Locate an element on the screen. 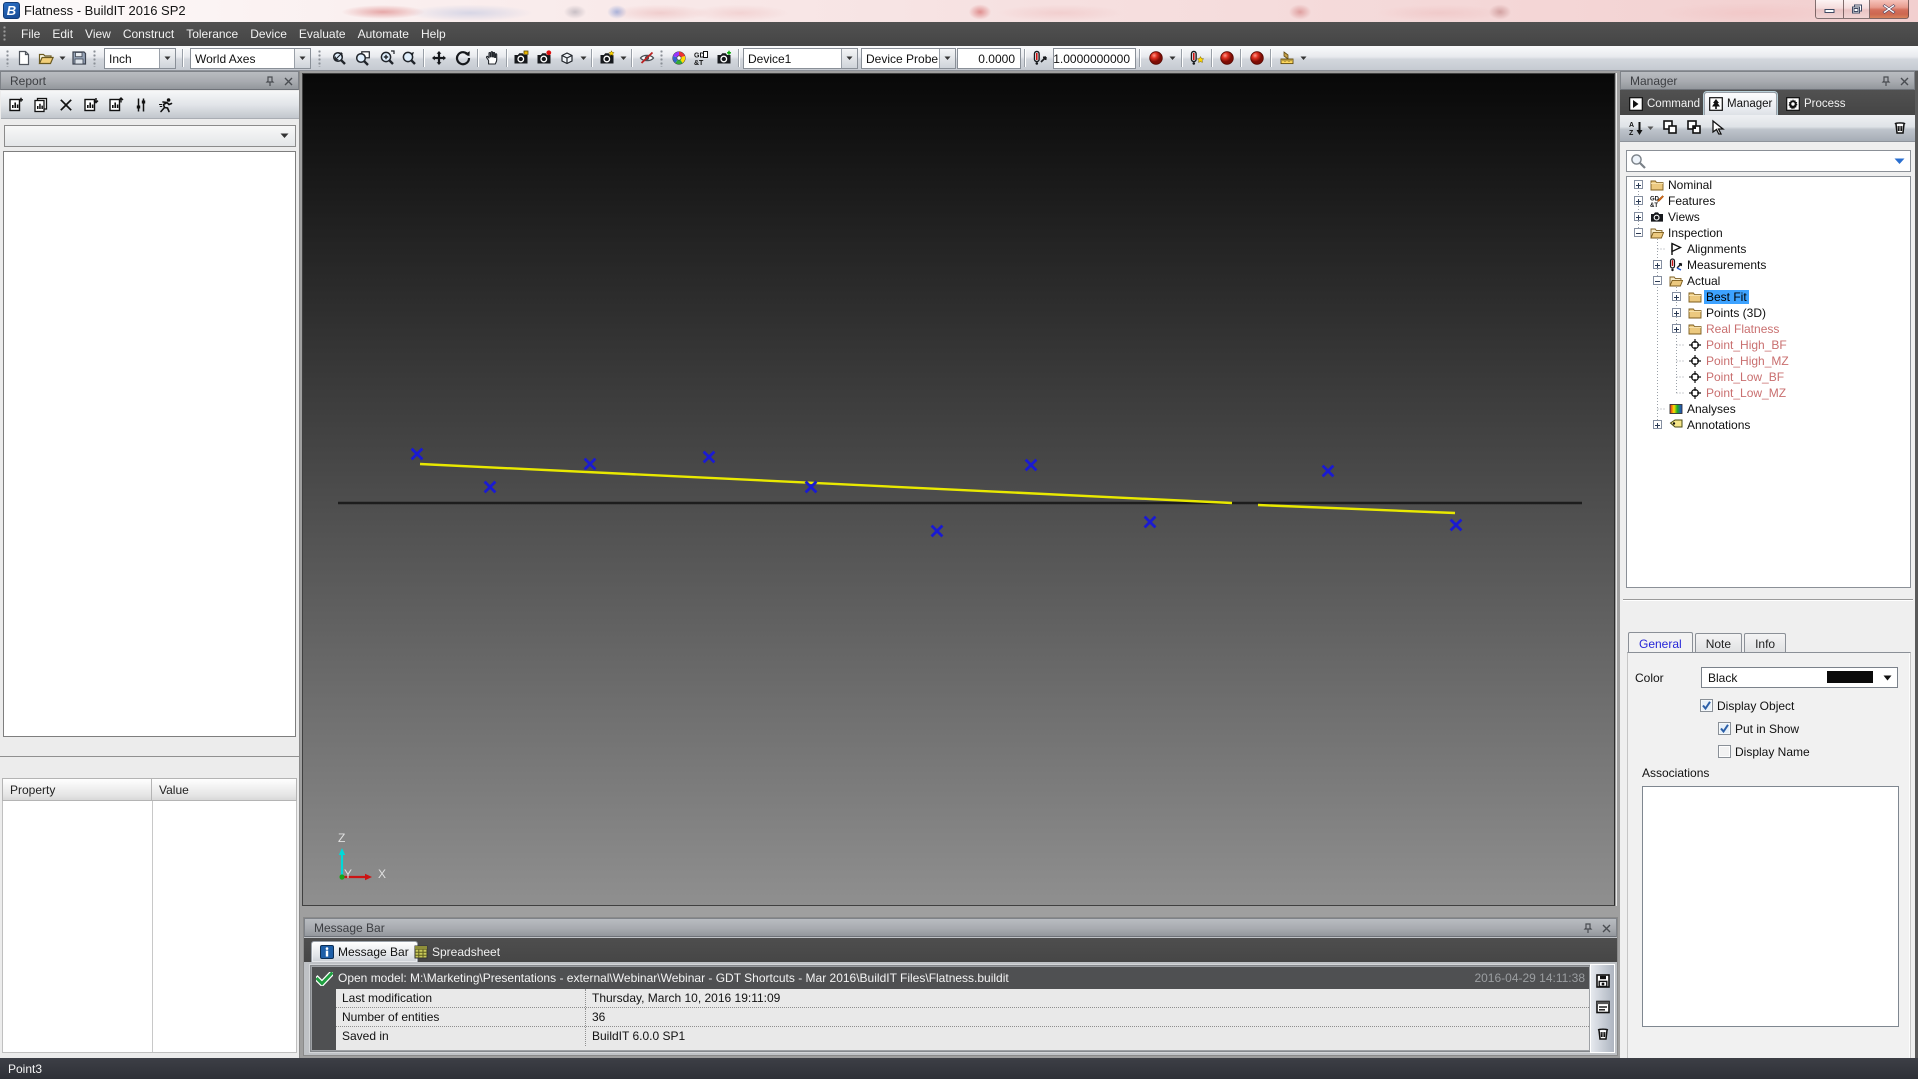 Image resolution: width=1918 pixels, height=1079 pixels. color-select: Black is located at coordinates (1799, 677).